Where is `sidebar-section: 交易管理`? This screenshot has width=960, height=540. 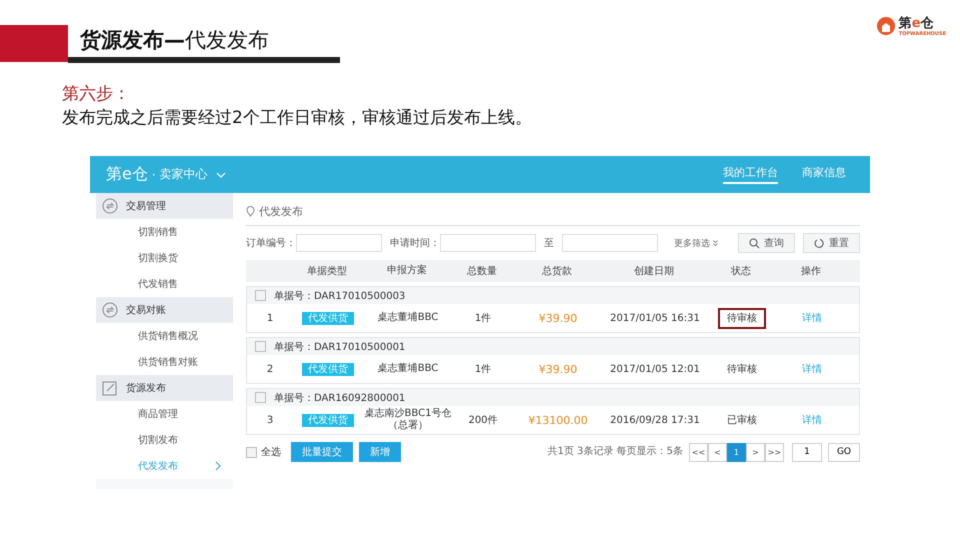
sidebar-section: 交易管理 is located at coordinates (164, 206).